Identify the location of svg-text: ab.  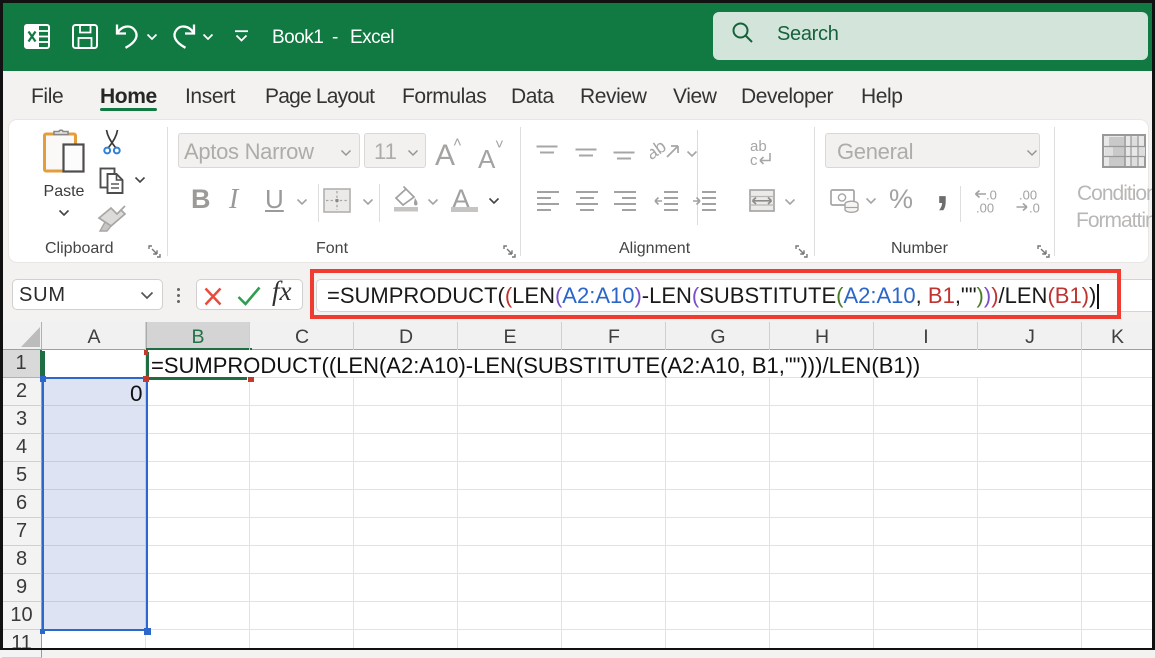
(660, 152).